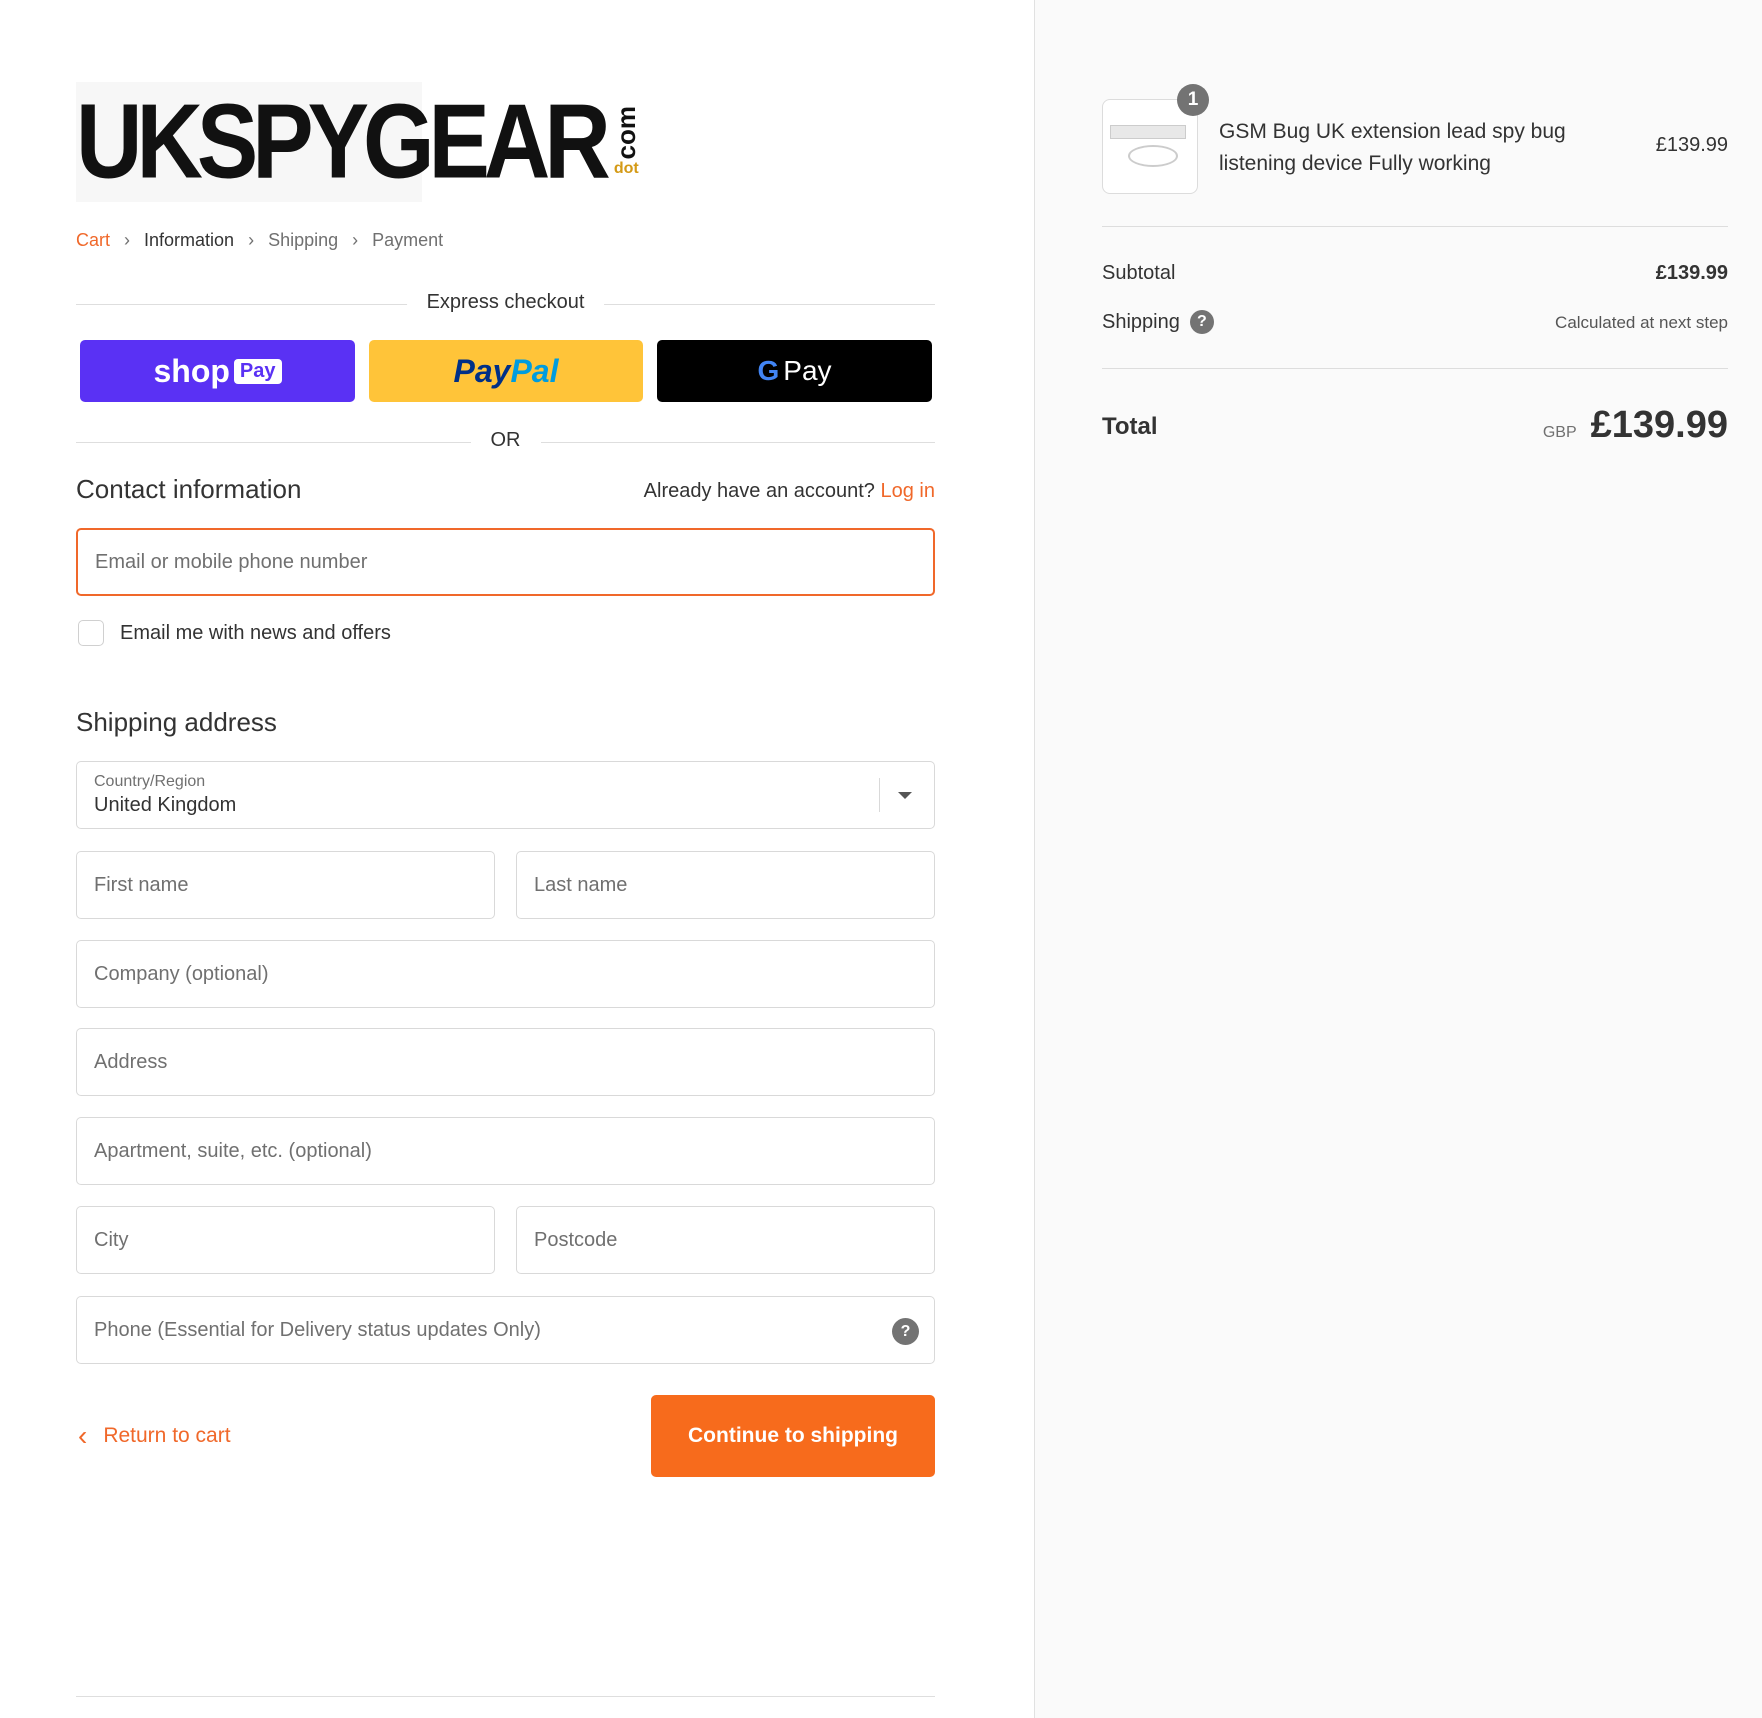 This screenshot has height=1718, width=1762. Describe the element at coordinates (505, 795) in the screenshot. I see `country-select: Country/Region United Kingdom` at that location.